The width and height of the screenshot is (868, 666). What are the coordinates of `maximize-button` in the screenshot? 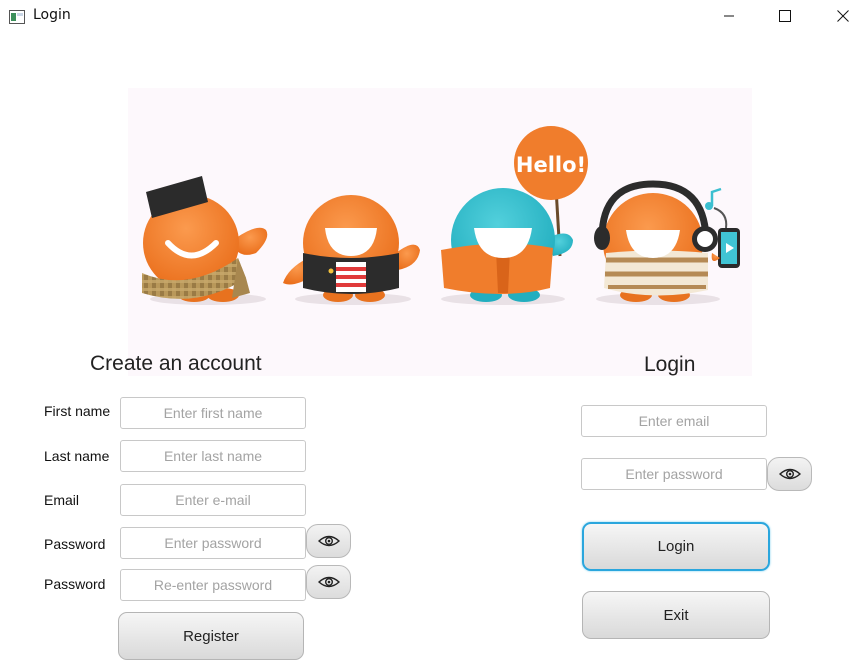 It's located at (785, 16).